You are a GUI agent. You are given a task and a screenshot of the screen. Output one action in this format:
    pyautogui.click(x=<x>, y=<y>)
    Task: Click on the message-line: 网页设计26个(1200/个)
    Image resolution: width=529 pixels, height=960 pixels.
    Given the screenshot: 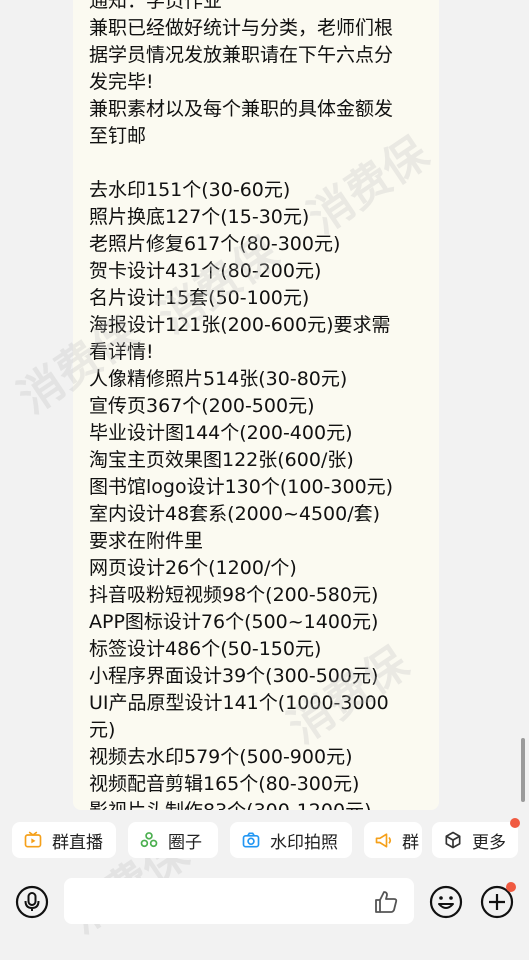 What is the action you would take?
    pyautogui.click(x=193, y=568)
    